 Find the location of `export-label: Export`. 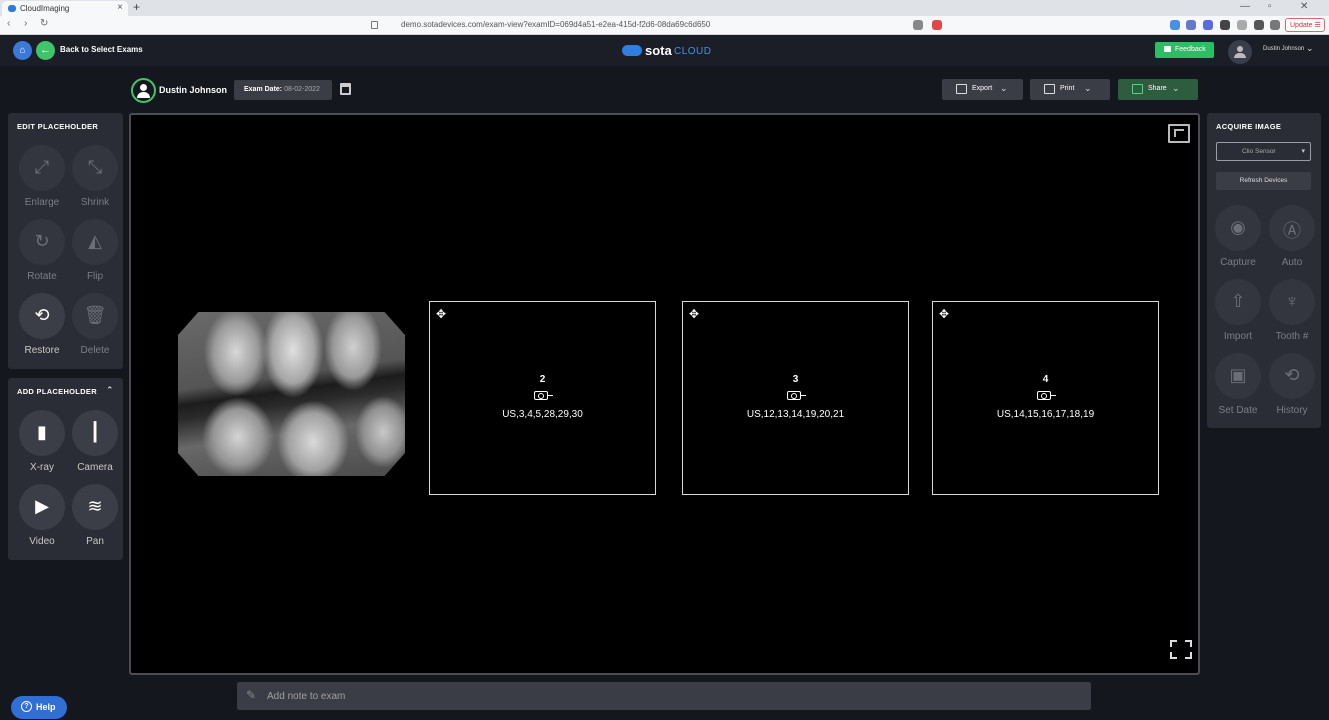

export-label: Export is located at coordinates (982, 88).